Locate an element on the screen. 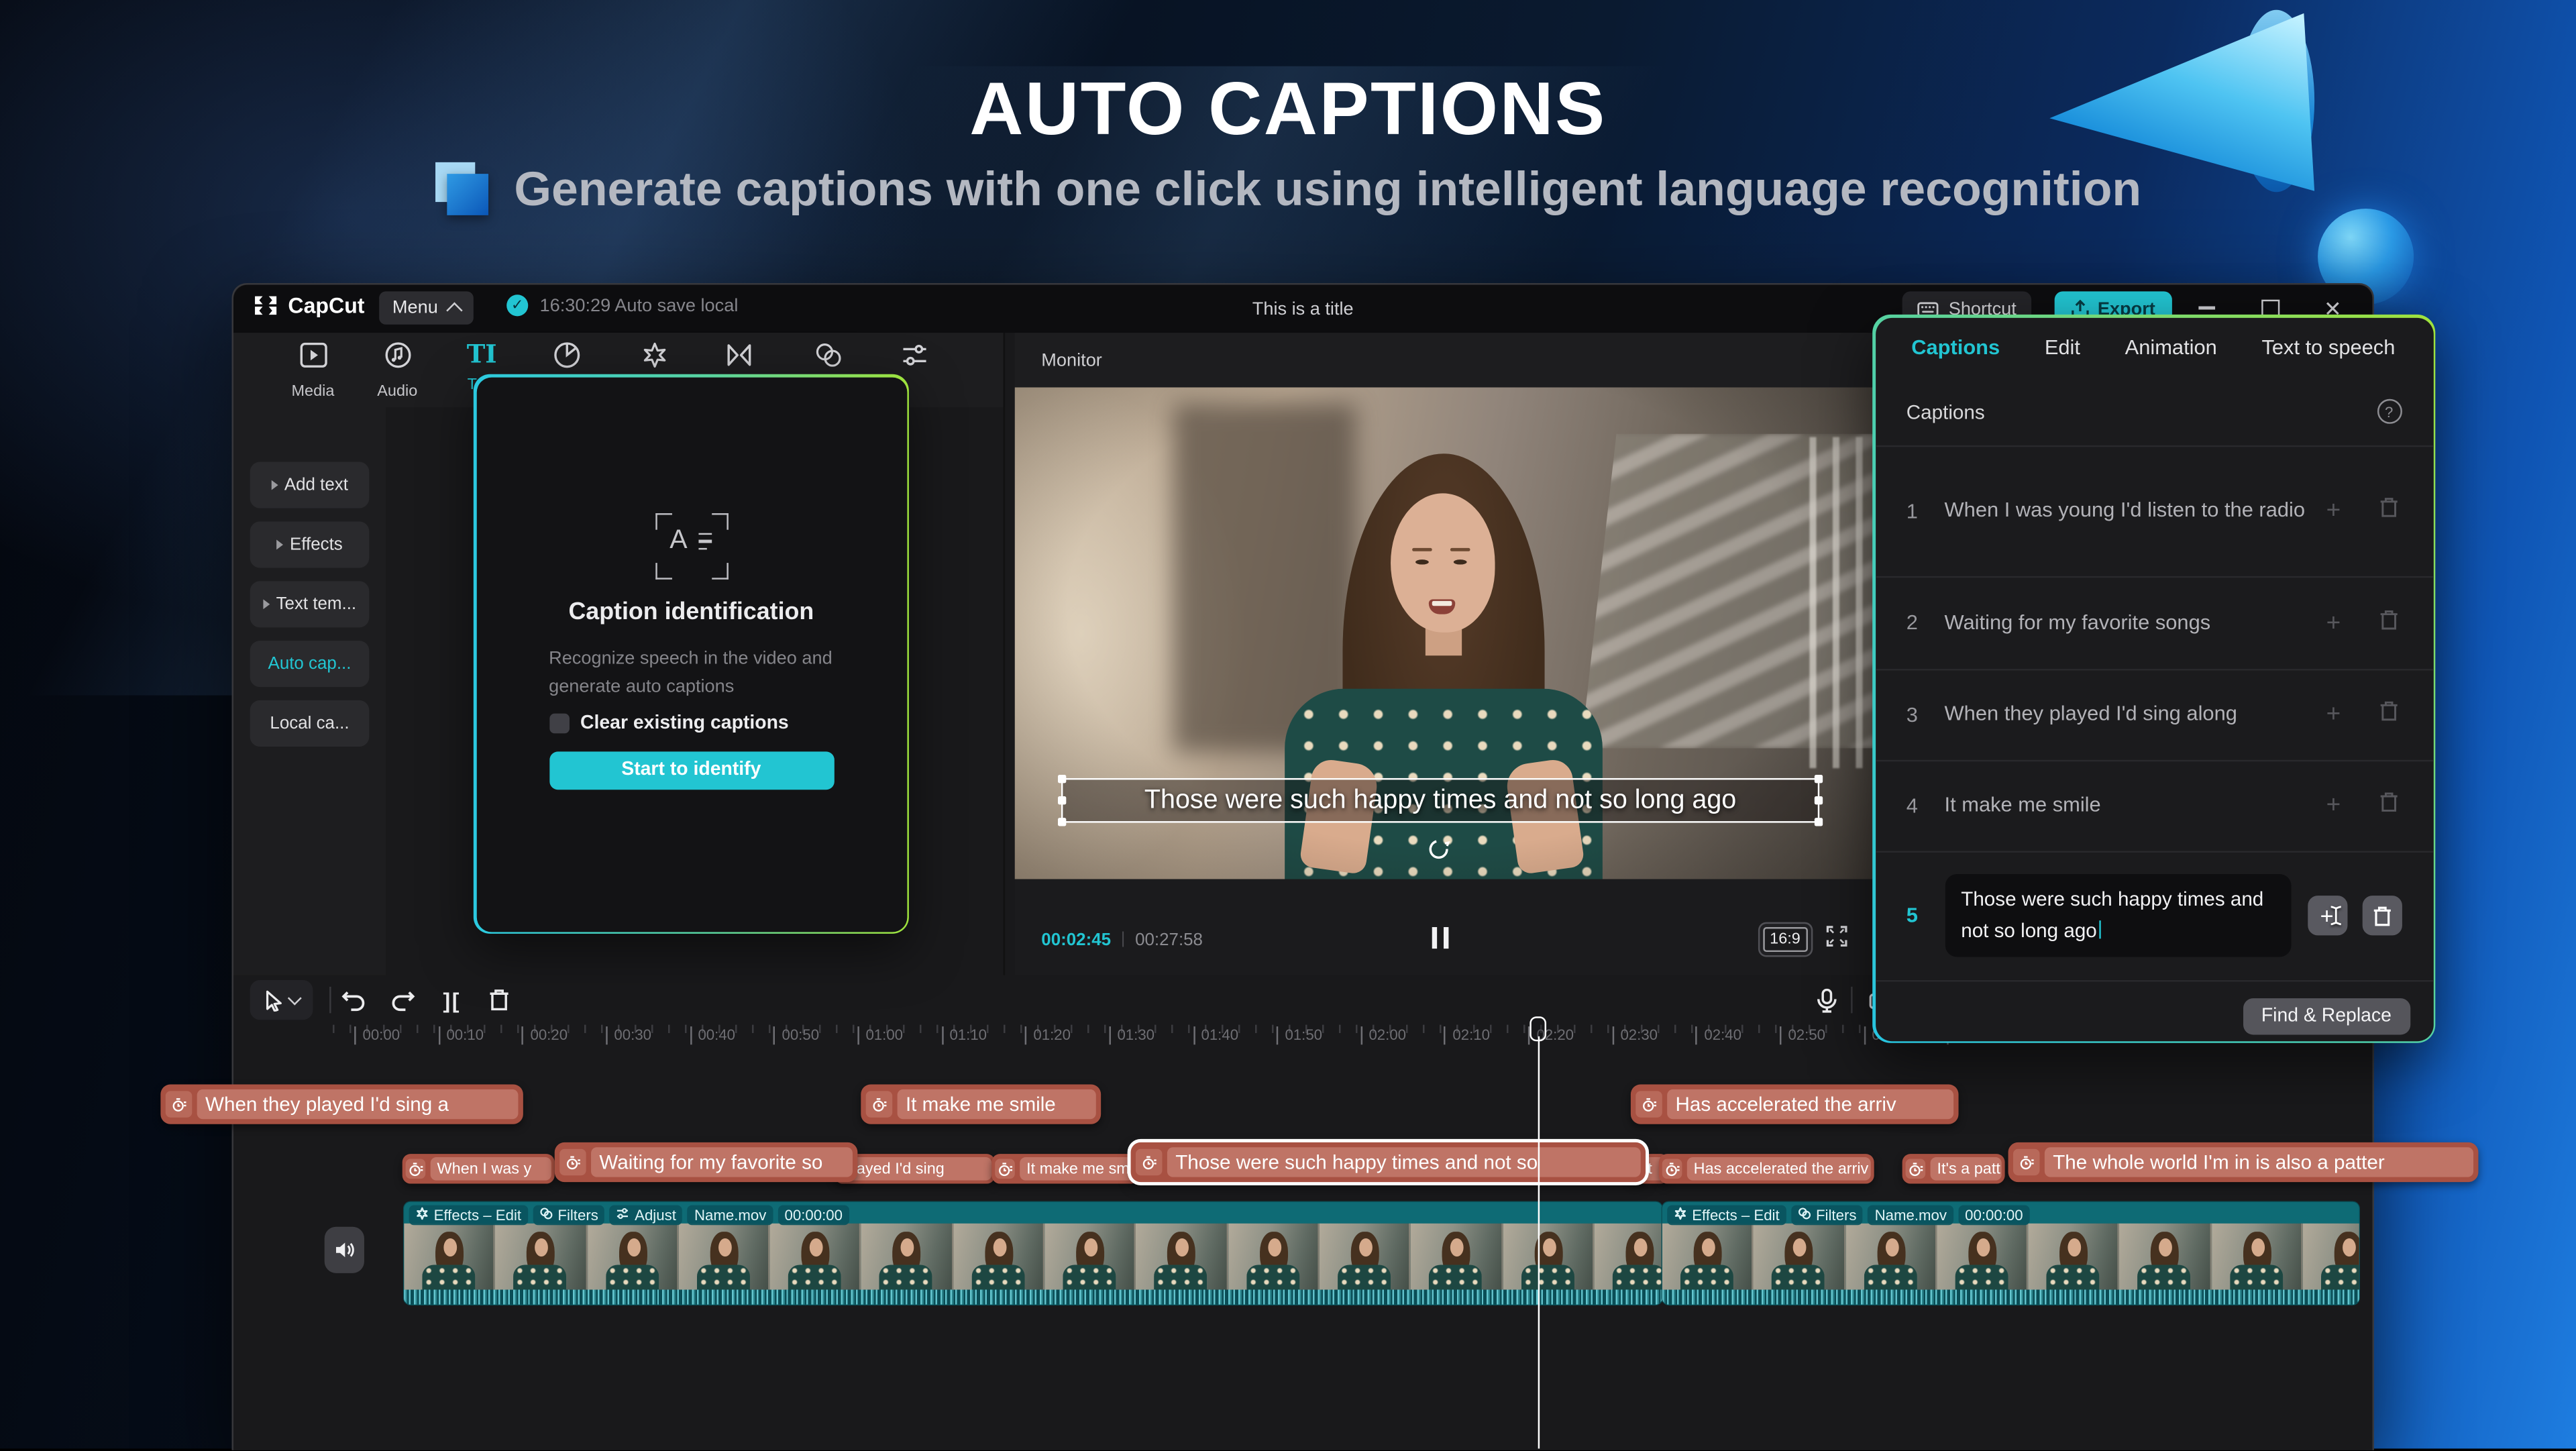 The image size is (2576, 1451). stickers-tool is located at coordinates (566, 359).